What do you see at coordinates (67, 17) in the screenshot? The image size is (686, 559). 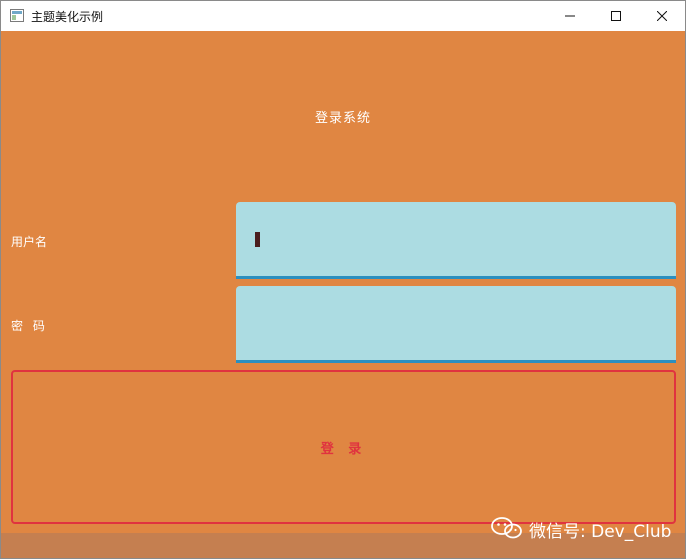 I see `window-title: 主题美化示例` at bounding box center [67, 17].